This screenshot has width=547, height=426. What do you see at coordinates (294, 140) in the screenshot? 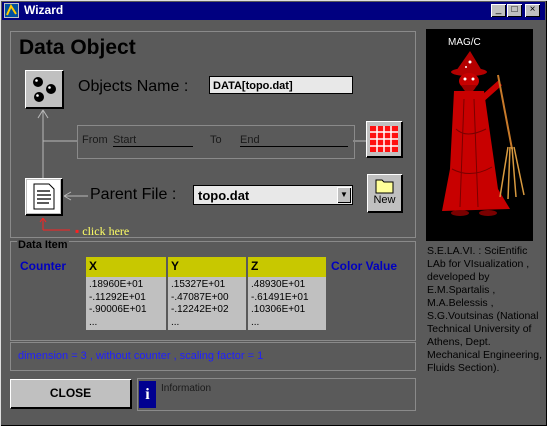
I see `to-field: End` at bounding box center [294, 140].